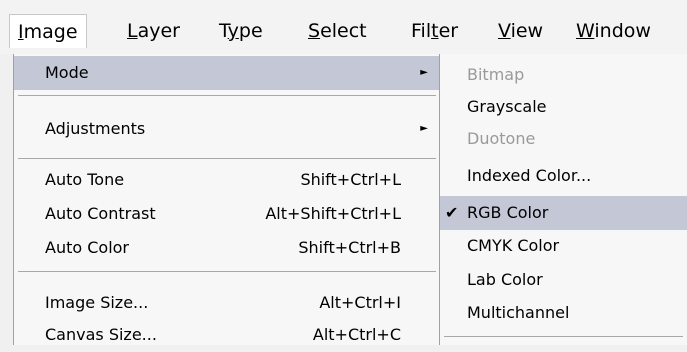 Image resolution: width=687 pixels, height=352 pixels. Describe the element at coordinates (100, 213) in the screenshot. I see `menu-item-label: Auto Contrast` at that location.